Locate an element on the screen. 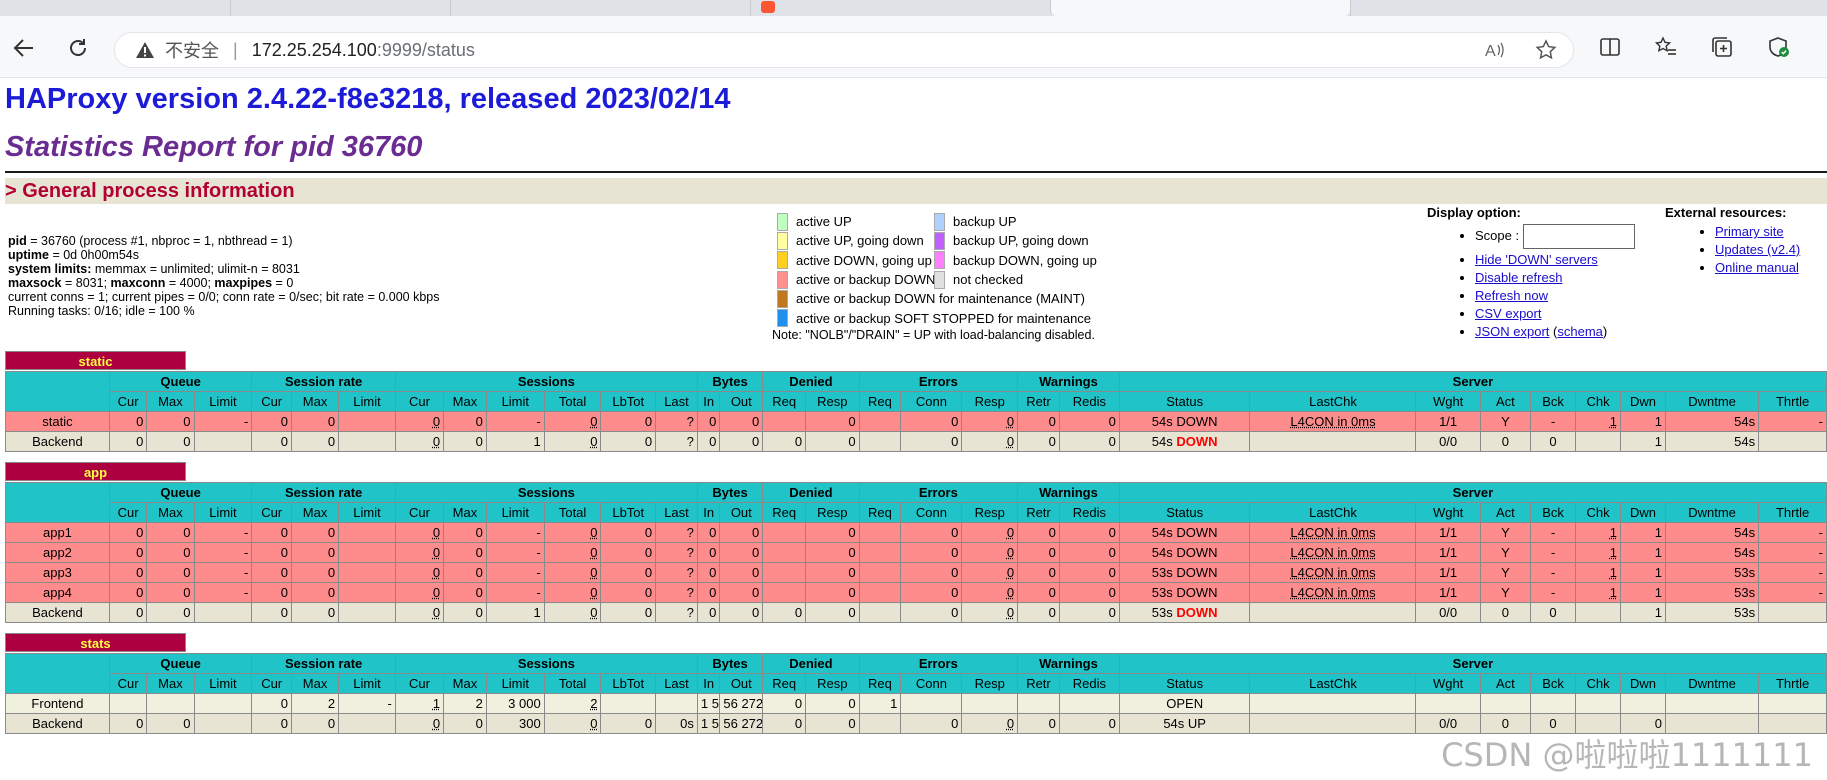 This screenshot has height=780, width=1827. address-bar: 不安全 | 172.25.254.100:9999/status A is located at coordinates (844, 50).